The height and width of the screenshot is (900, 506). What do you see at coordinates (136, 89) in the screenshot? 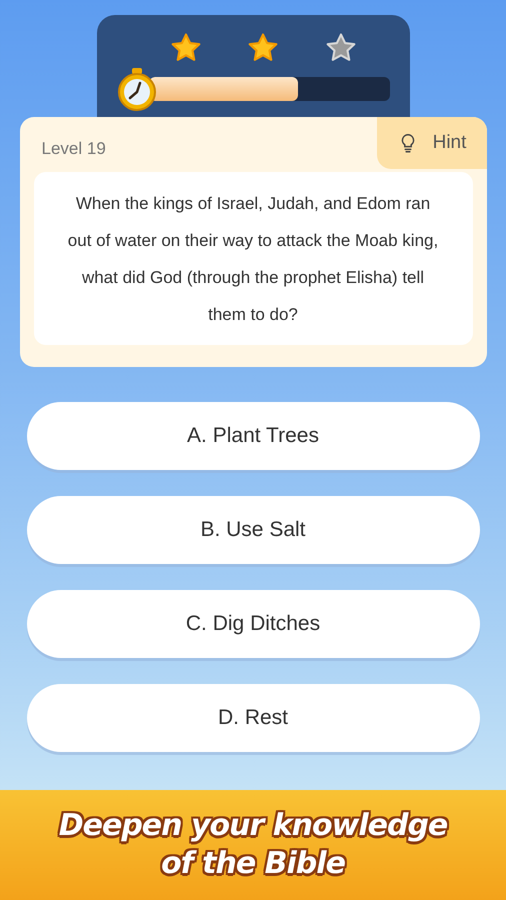
I see `stopwatch-icon` at bounding box center [136, 89].